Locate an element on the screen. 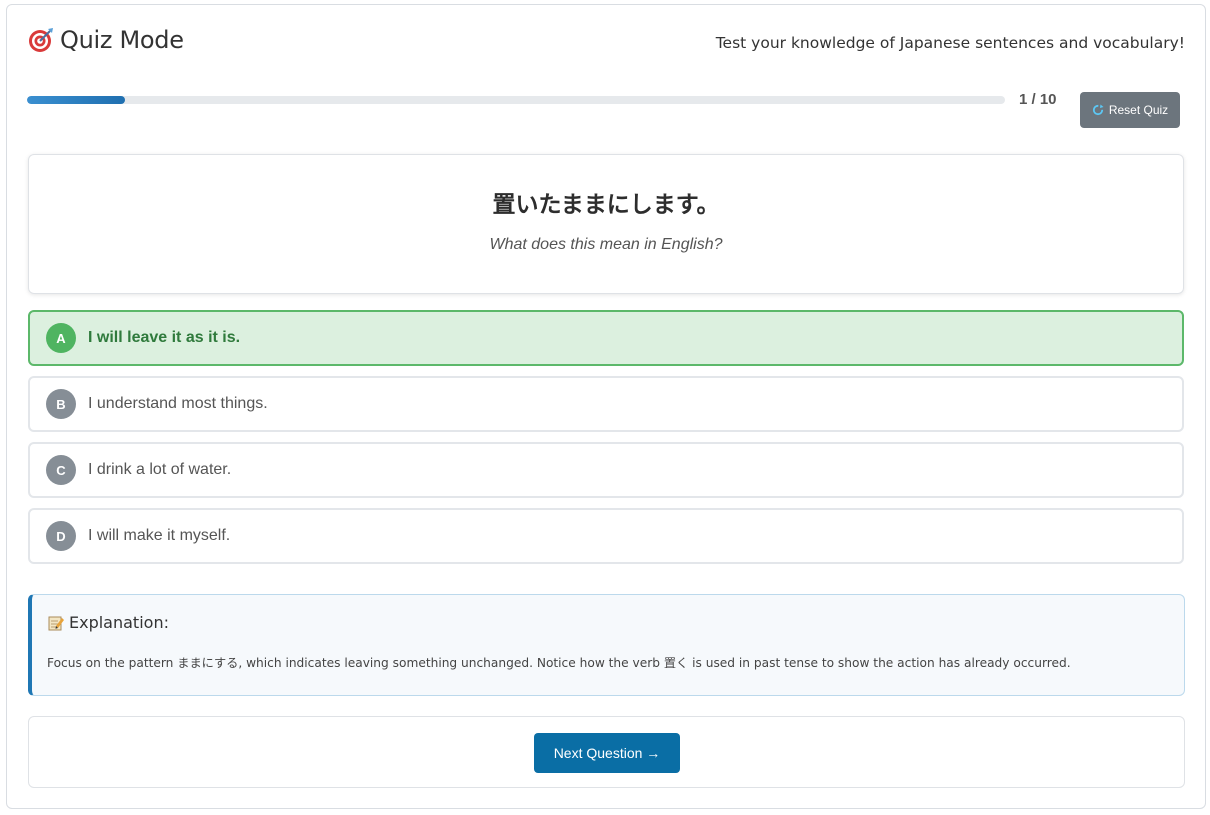 Image resolution: width=1210 pixels, height=815 pixels. reset-label: Reset Quiz is located at coordinates (1138, 110).